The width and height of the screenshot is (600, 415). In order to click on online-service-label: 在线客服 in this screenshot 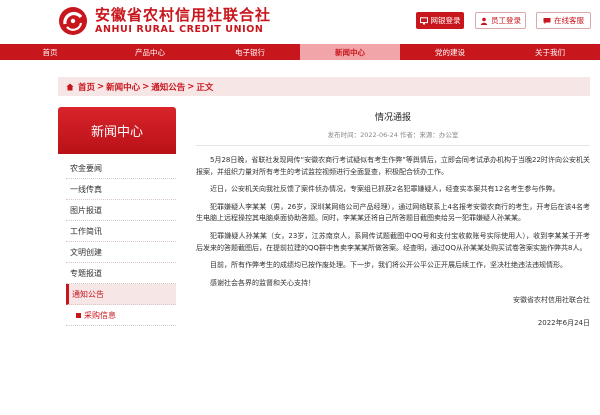, I will do `click(569, 20)`.